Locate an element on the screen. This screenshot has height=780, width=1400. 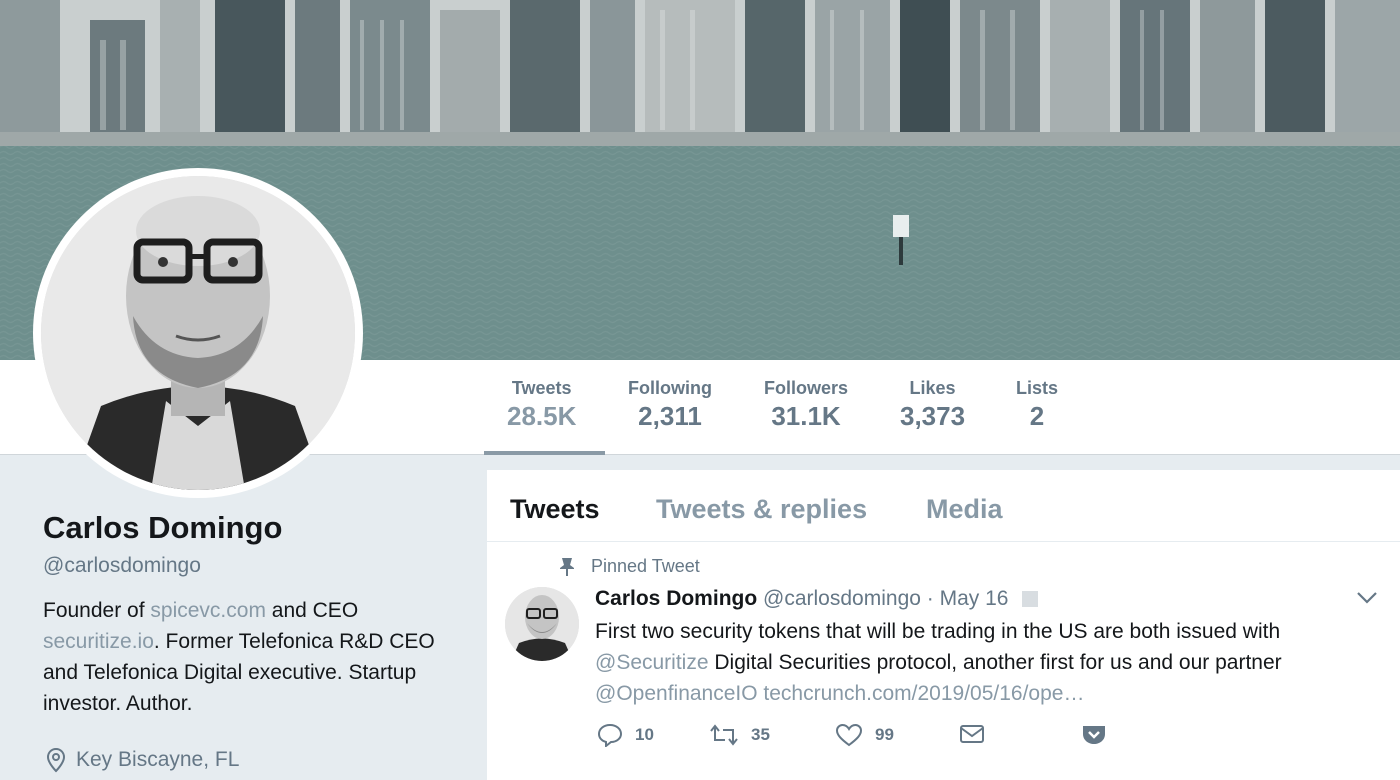
tweet-actions: 10 35 99 is located at coordinates (877, 738).